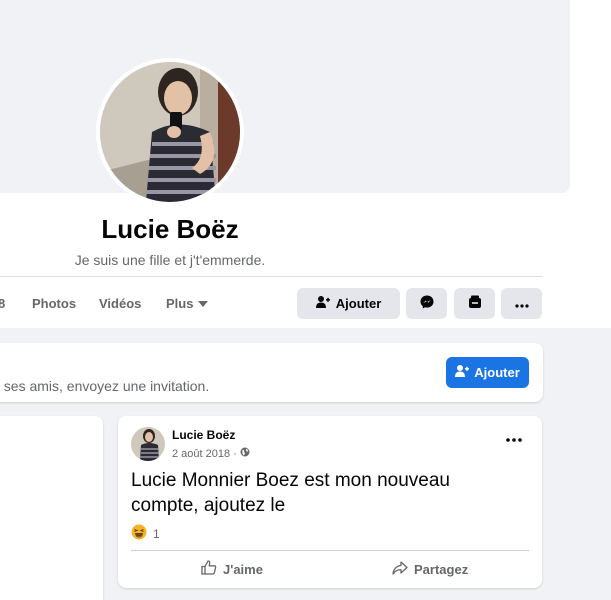 The width and height of the screenshot is (611, 600). What do you see at coordinates (203, 304) in the screenshot?
I see `caret-down-icon` at bounding box center [203, 304].